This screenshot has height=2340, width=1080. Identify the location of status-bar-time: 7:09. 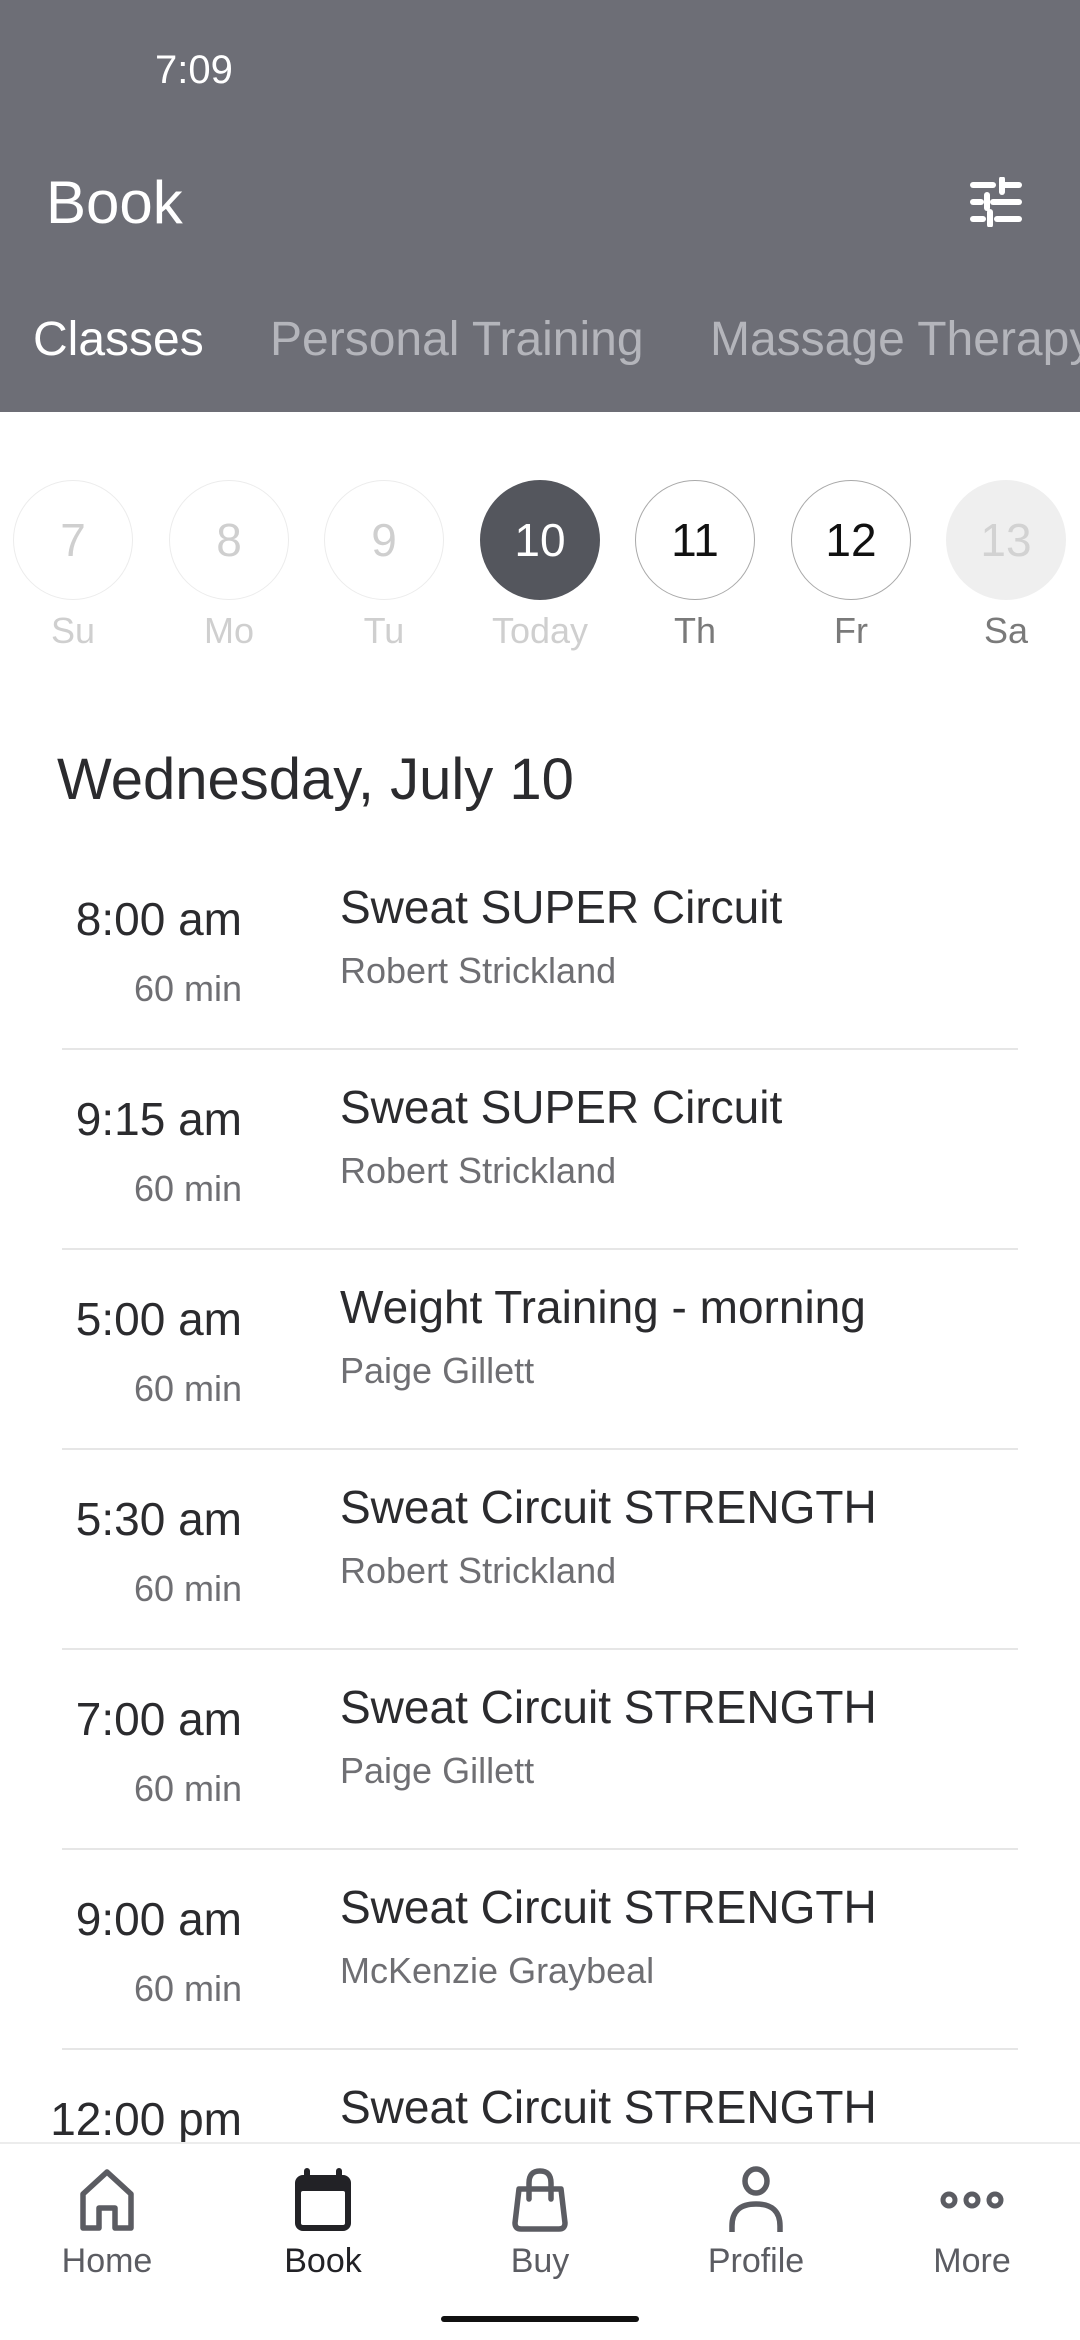
(194, 70).